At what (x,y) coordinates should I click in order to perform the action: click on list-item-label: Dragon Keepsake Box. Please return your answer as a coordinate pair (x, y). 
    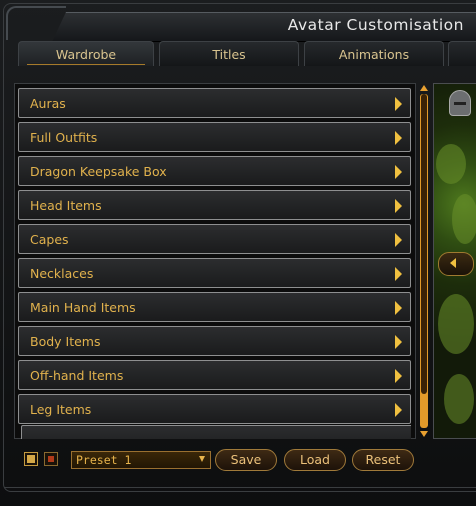
    Looking at the image, I should click on (98, 171).